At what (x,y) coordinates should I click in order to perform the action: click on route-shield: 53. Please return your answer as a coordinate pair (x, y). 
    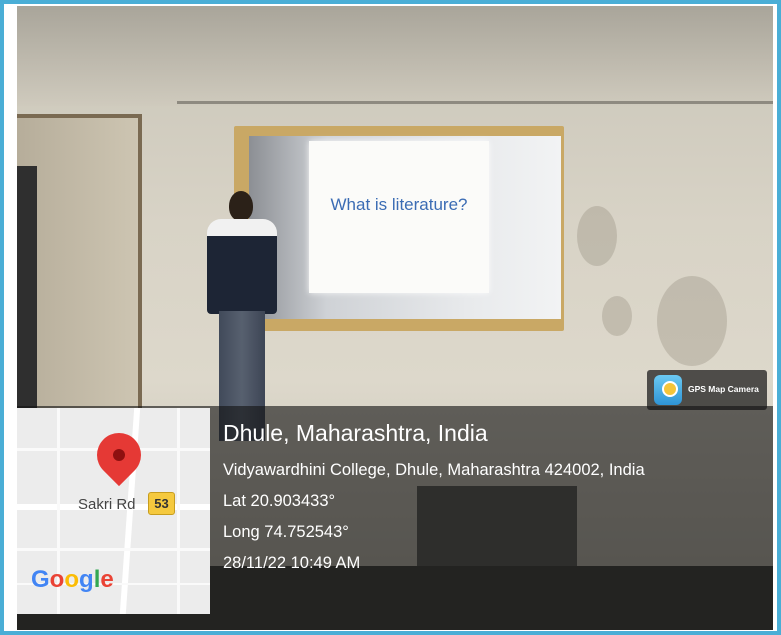
    Looking at the image, I should click on (161, 503).